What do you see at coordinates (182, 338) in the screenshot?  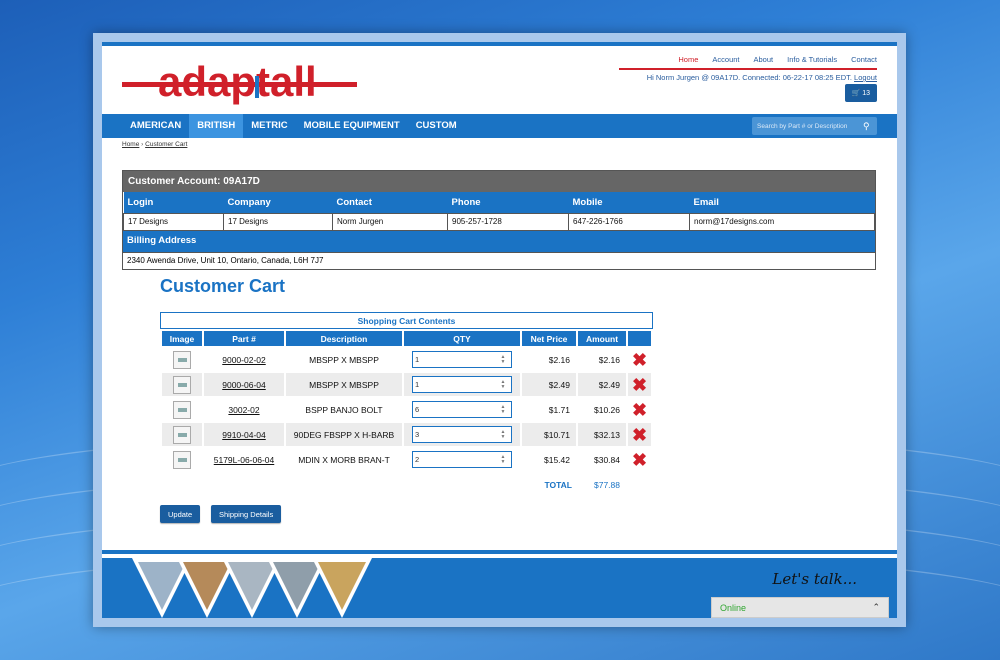 I see `cart-header-image: Image` at bounding box center [182, 338].